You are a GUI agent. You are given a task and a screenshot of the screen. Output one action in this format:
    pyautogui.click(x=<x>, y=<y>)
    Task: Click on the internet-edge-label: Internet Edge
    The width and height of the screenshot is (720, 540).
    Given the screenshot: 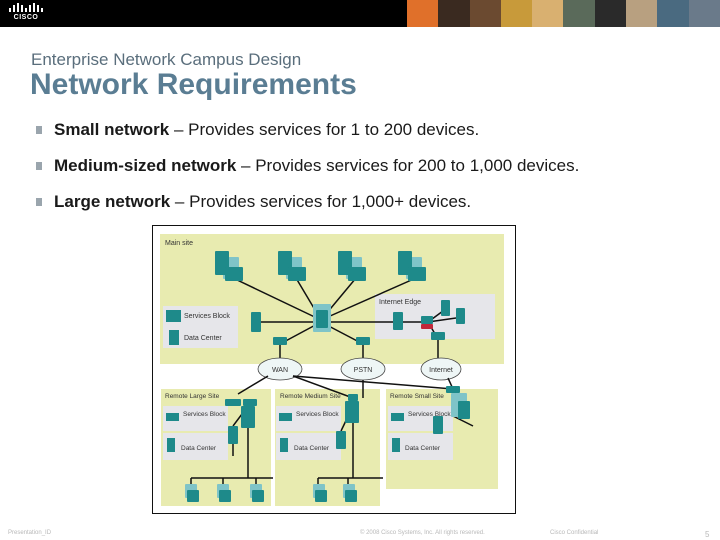 What is the action you would take?
    pyautogui.click(x=400, y=302)
    